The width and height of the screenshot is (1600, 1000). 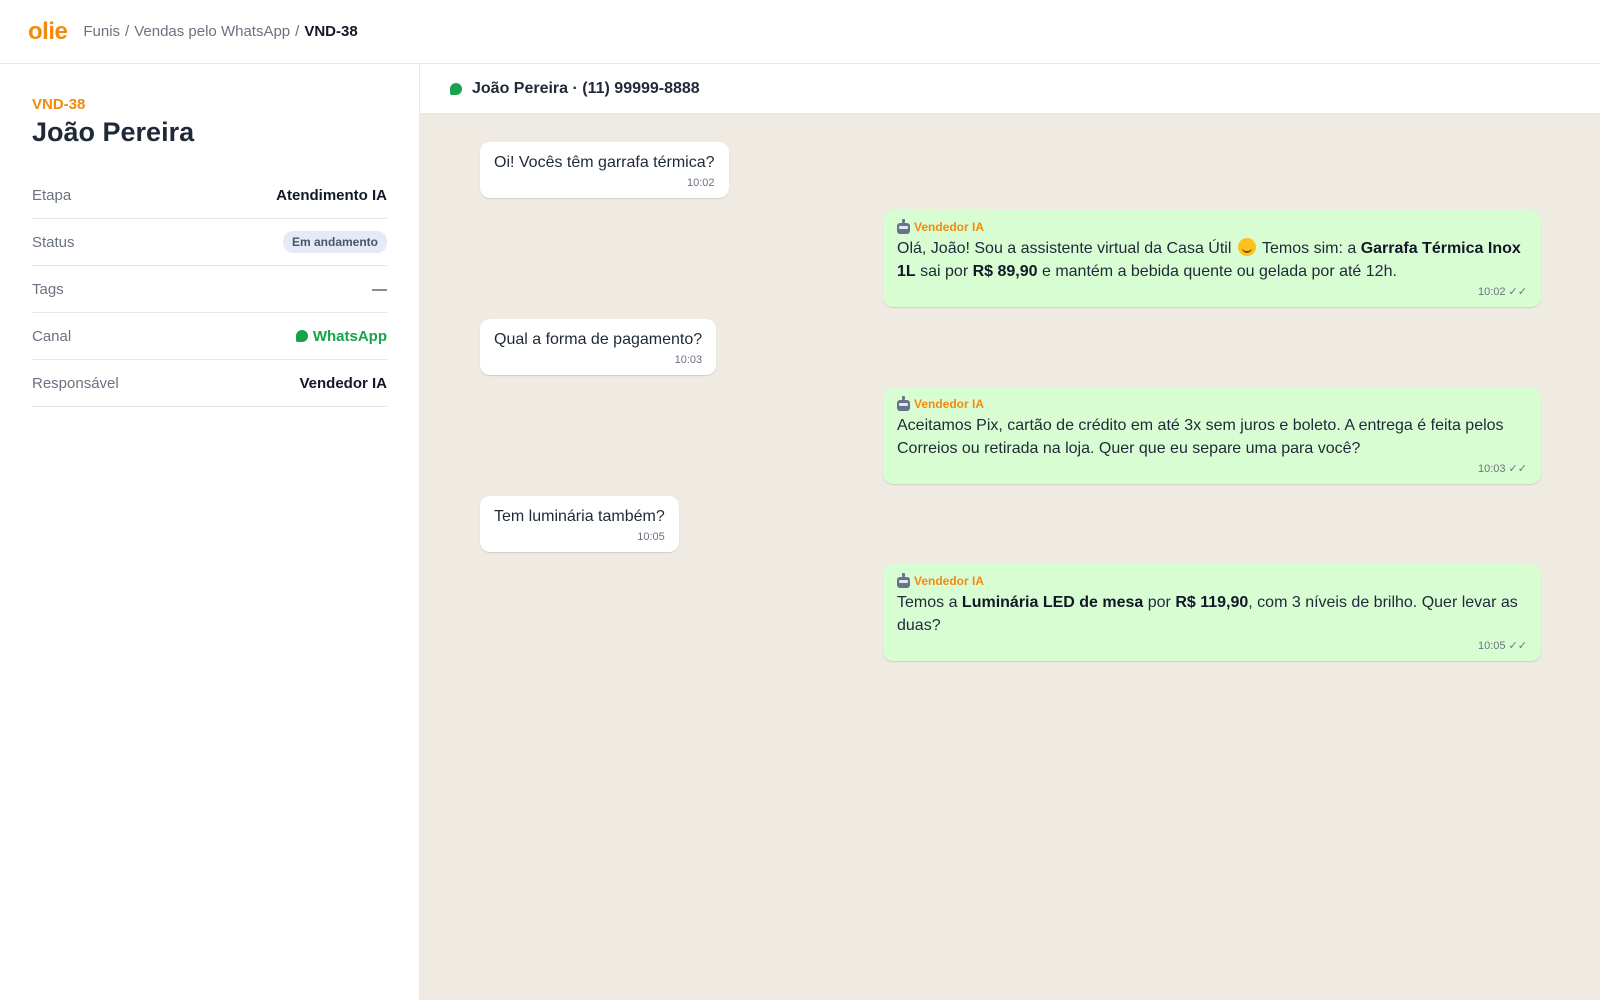 What do you see at coordinates (379, 289) in the screenshot?
I see `field-value: —` at bounding box center [379, 289].